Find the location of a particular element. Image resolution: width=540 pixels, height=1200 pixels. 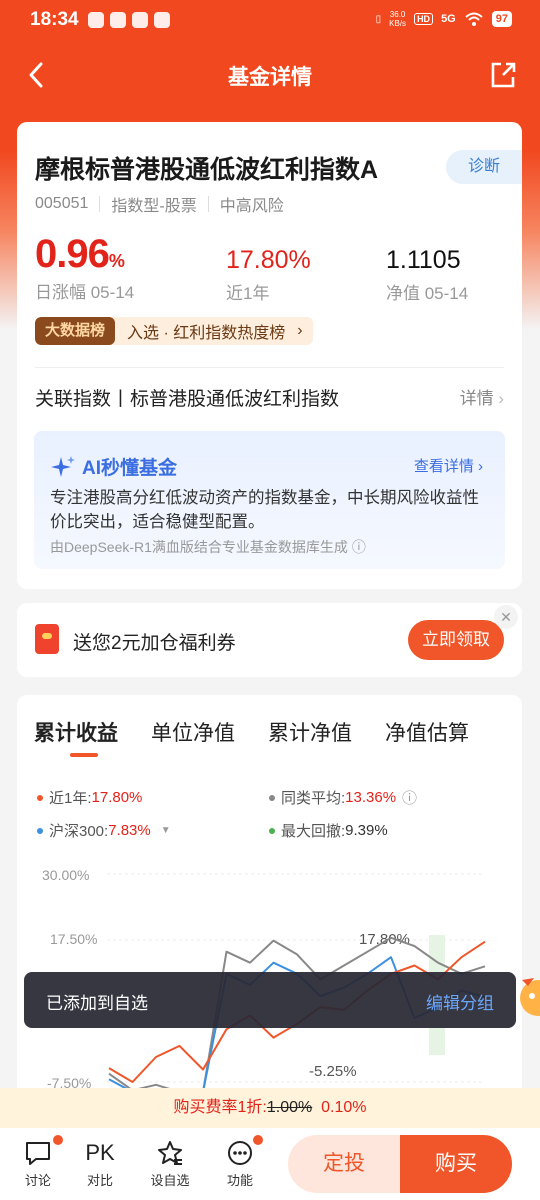

share-icon is located at coordinates (503, 75).